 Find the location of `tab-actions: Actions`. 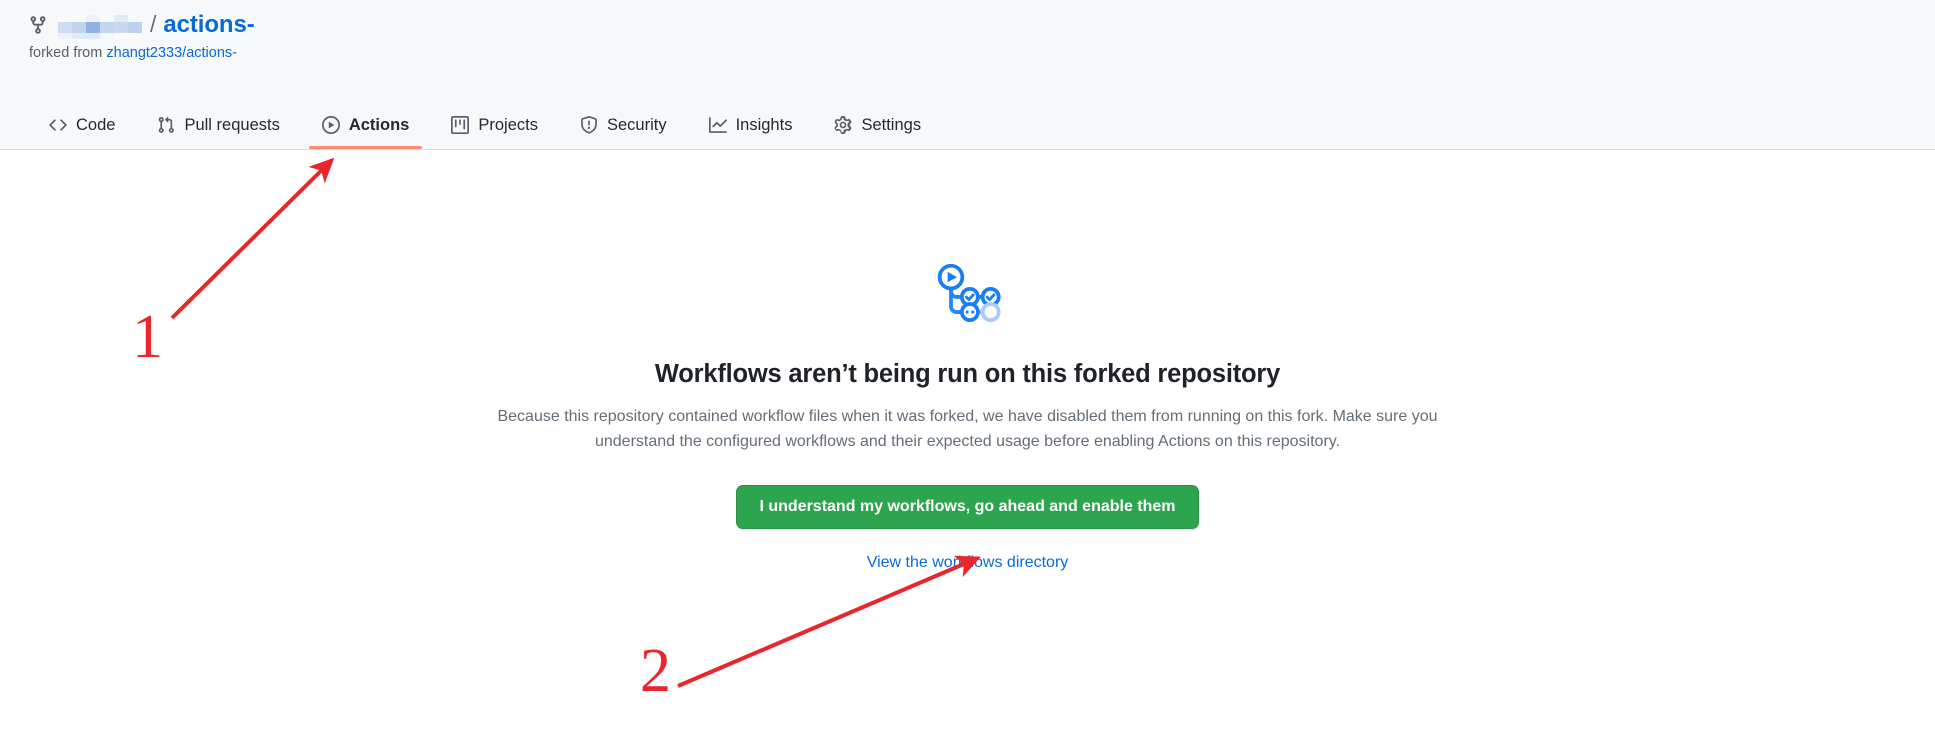

tab-actions: Actions is located at coordinates (365, 132).